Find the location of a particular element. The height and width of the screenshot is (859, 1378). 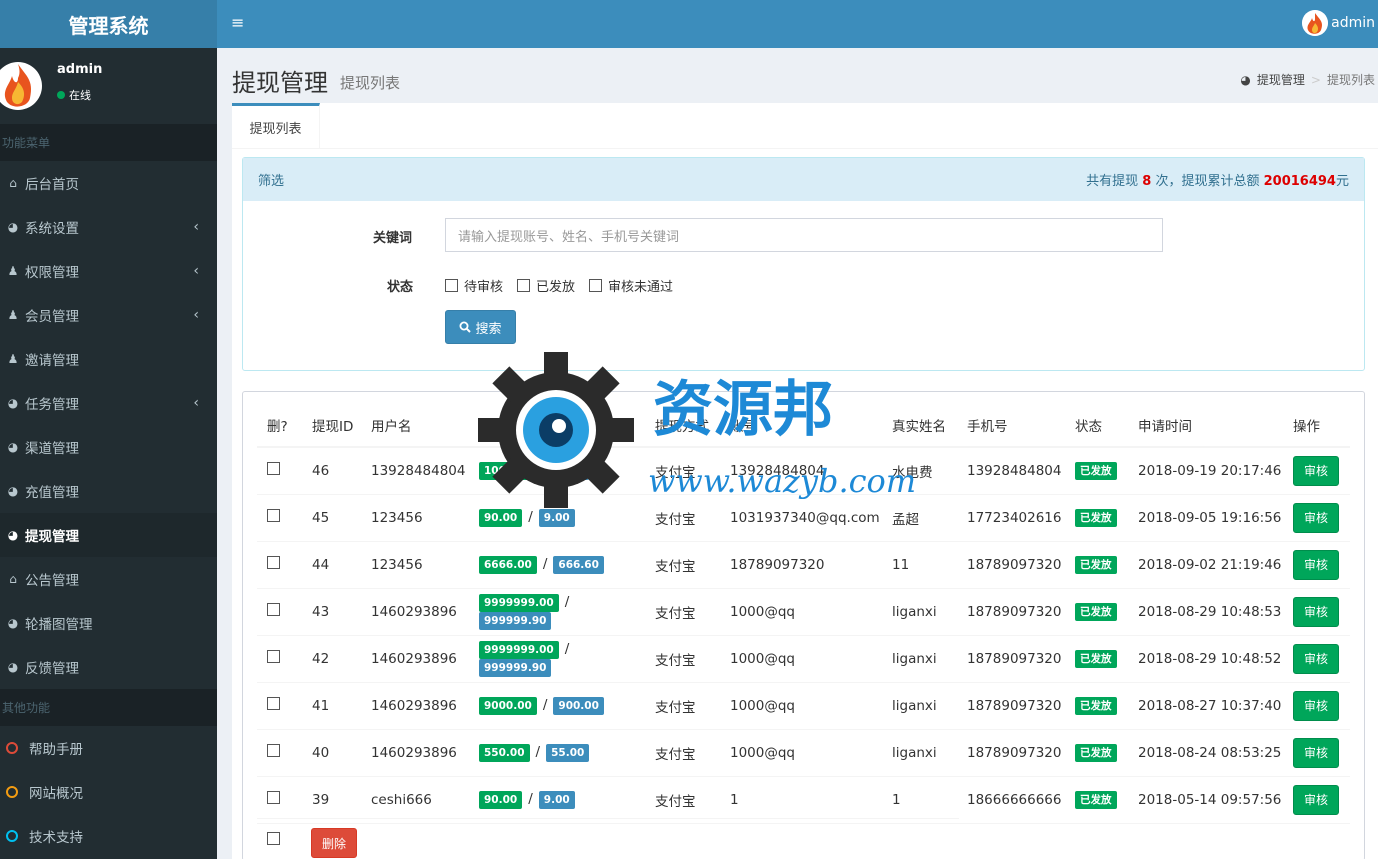

cell-username: 123456 is located at coordinates (415, 518).